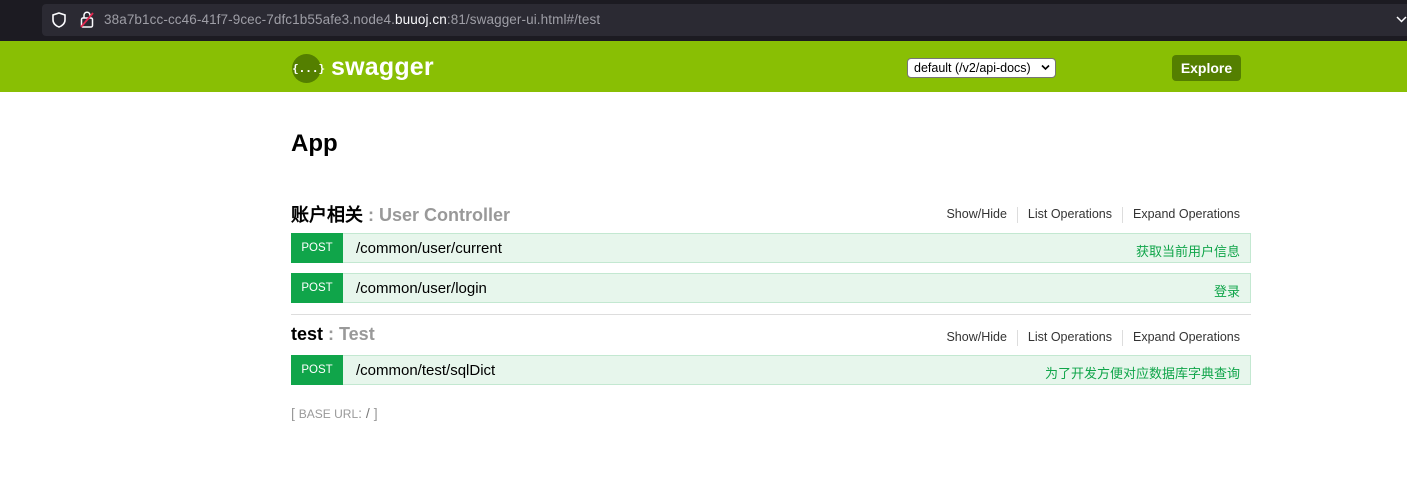  Describe the element at coordinates (1401, 19) in the screenshot. I see `chevron-down-icon` at that location.